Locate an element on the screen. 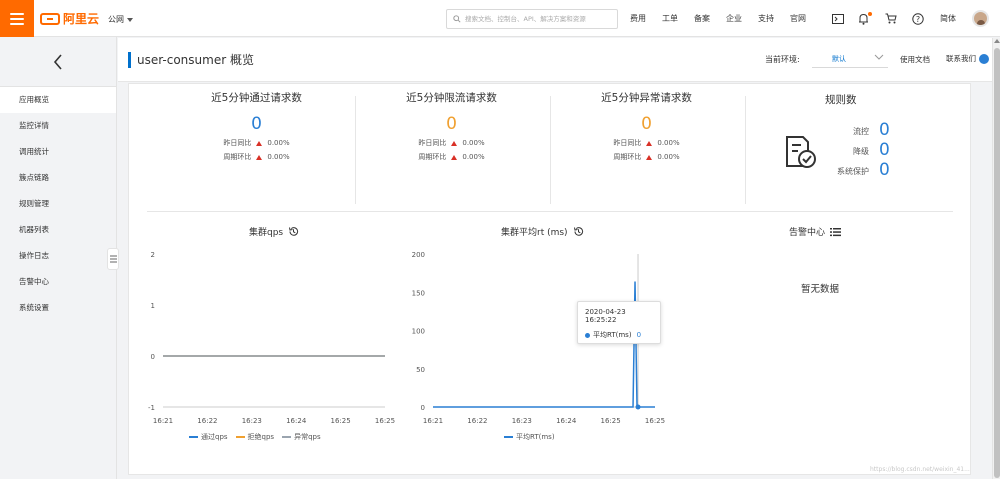  legend-item-rt: 平均RT(ms) is located at coordinates (529, 437).